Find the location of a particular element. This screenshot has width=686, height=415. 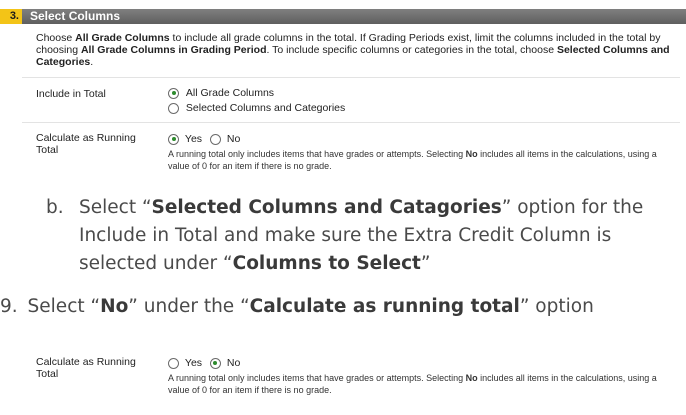

running-total-label: Calculate as Running Total is located at coordinates (86, 144).